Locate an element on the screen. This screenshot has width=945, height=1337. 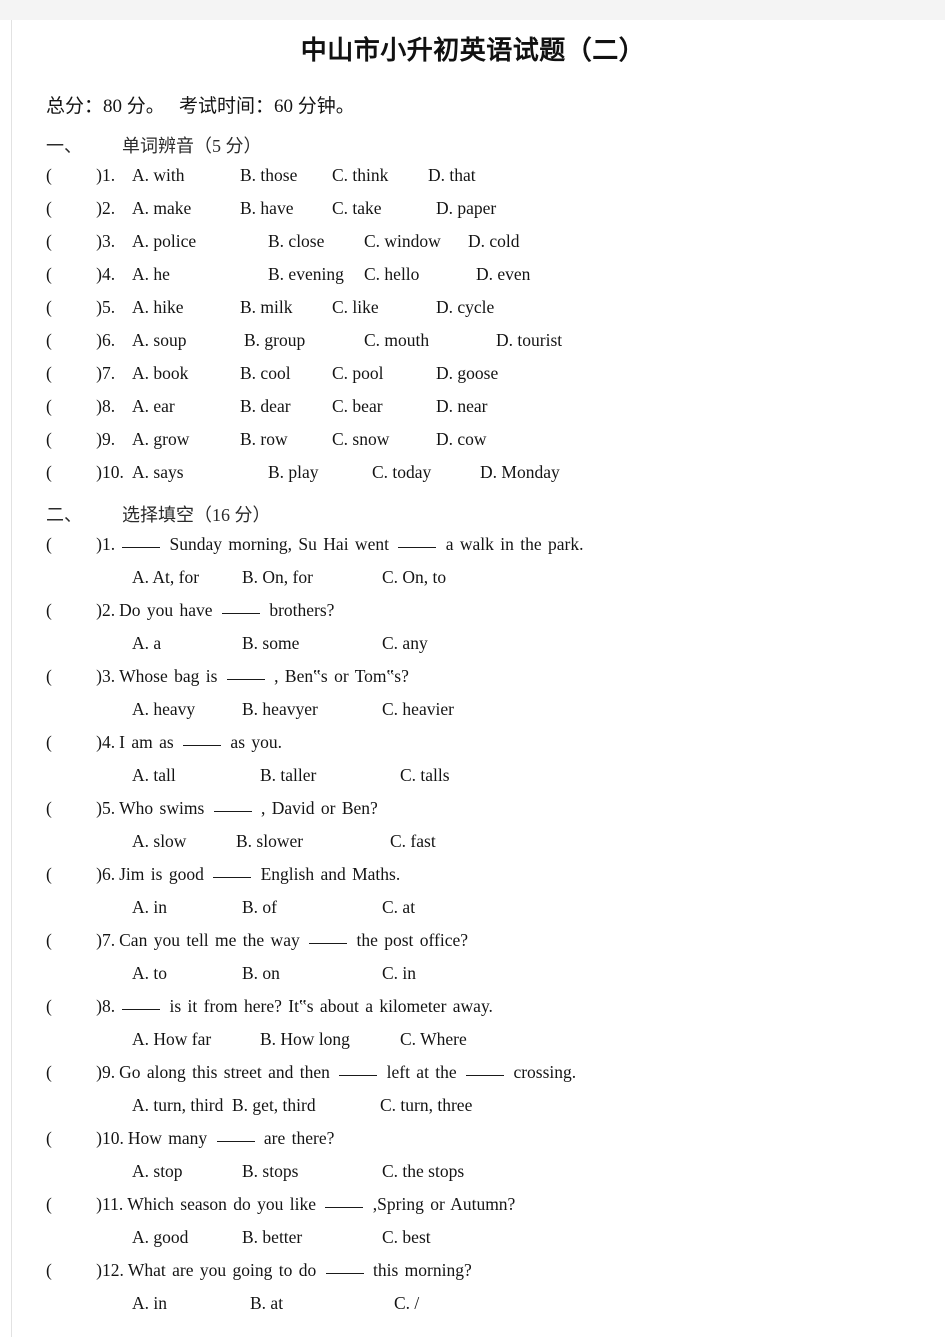
answer-option: B. group is located at coordinates (274, 340).